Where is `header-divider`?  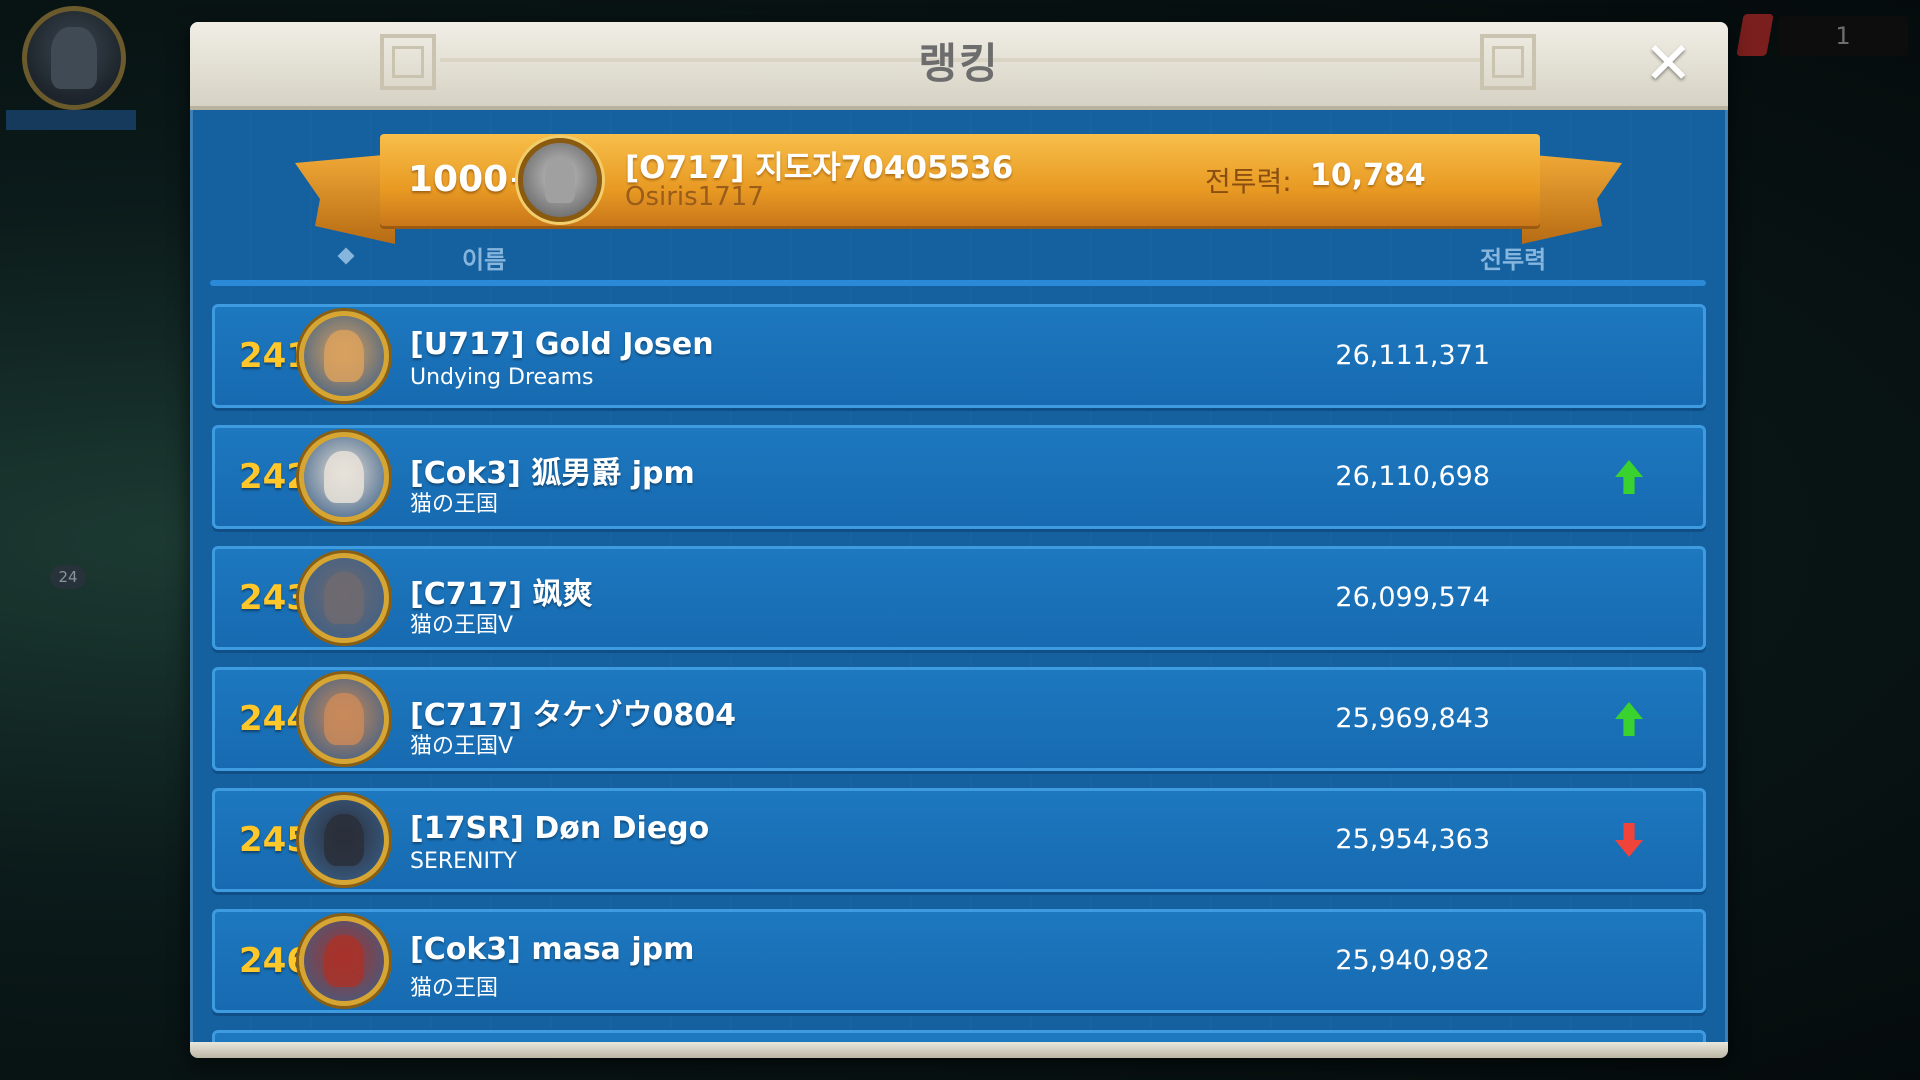
header-divider is located at coordinates (958, 283).